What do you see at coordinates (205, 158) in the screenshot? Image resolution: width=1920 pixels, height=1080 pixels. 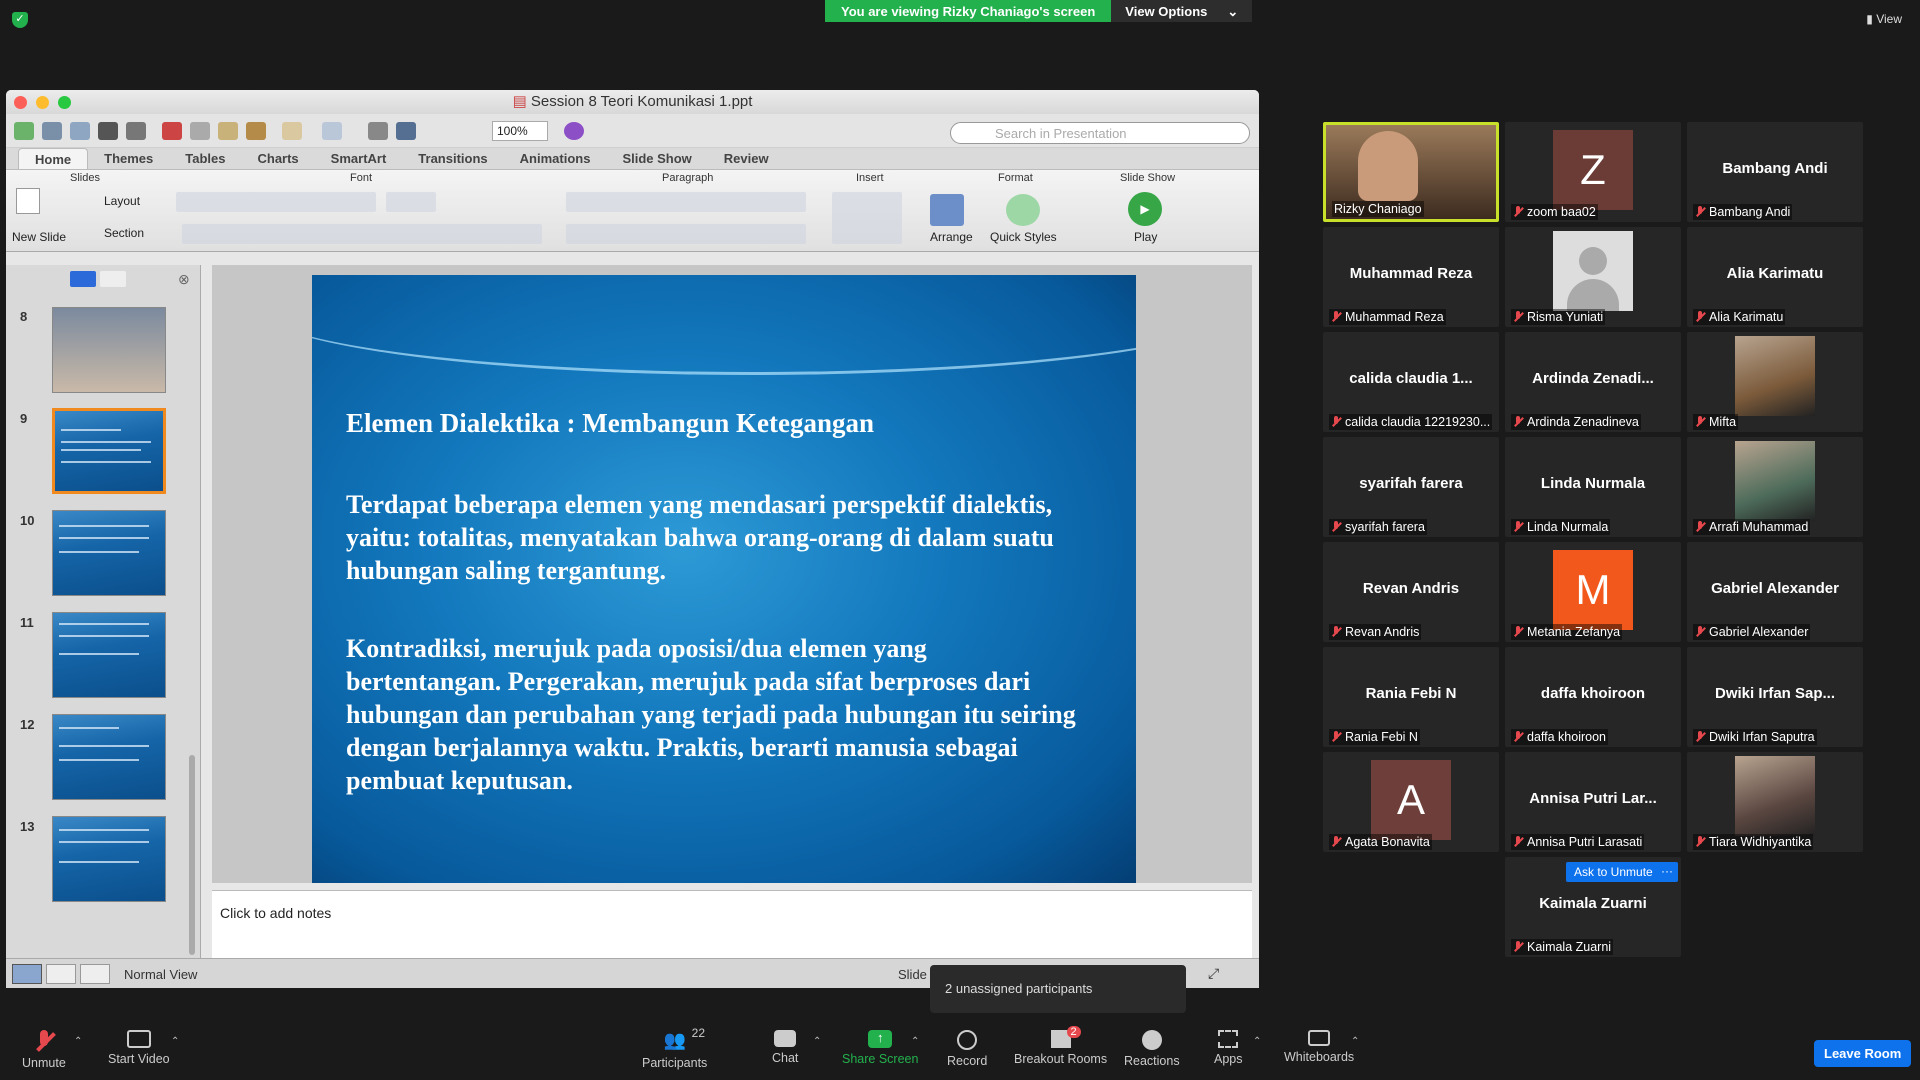 I see `tab-tables: Tables` at bounding box center [205, 158].